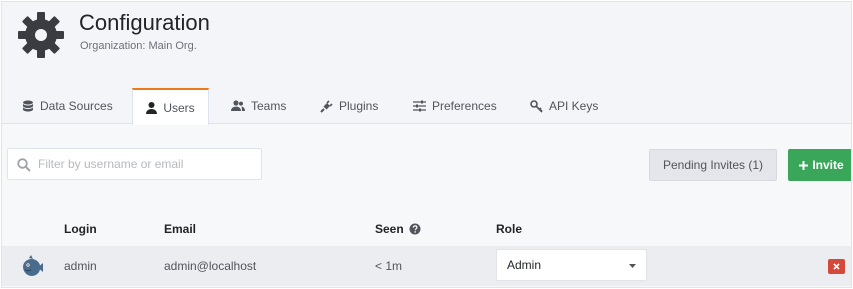 This screenshot has height=289, width=853. Describe the element at coordinates (76, 106) in the screenshot. I see `tab-label: Data Sources` at that location.